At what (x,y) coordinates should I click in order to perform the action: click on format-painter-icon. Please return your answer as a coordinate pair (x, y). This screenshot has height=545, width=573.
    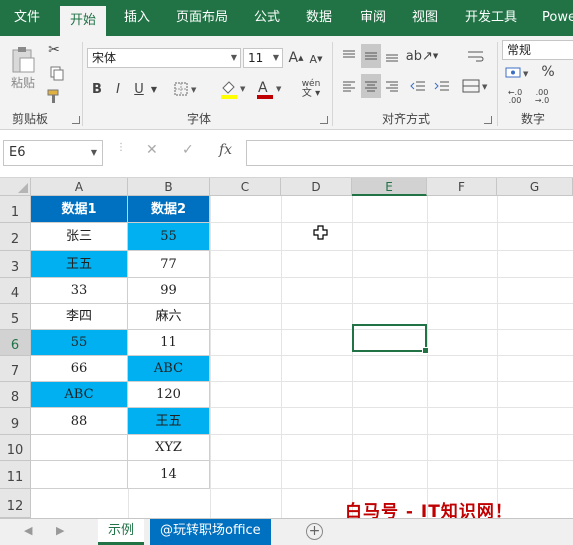
    Looking at the image, I should click on (54, 96).